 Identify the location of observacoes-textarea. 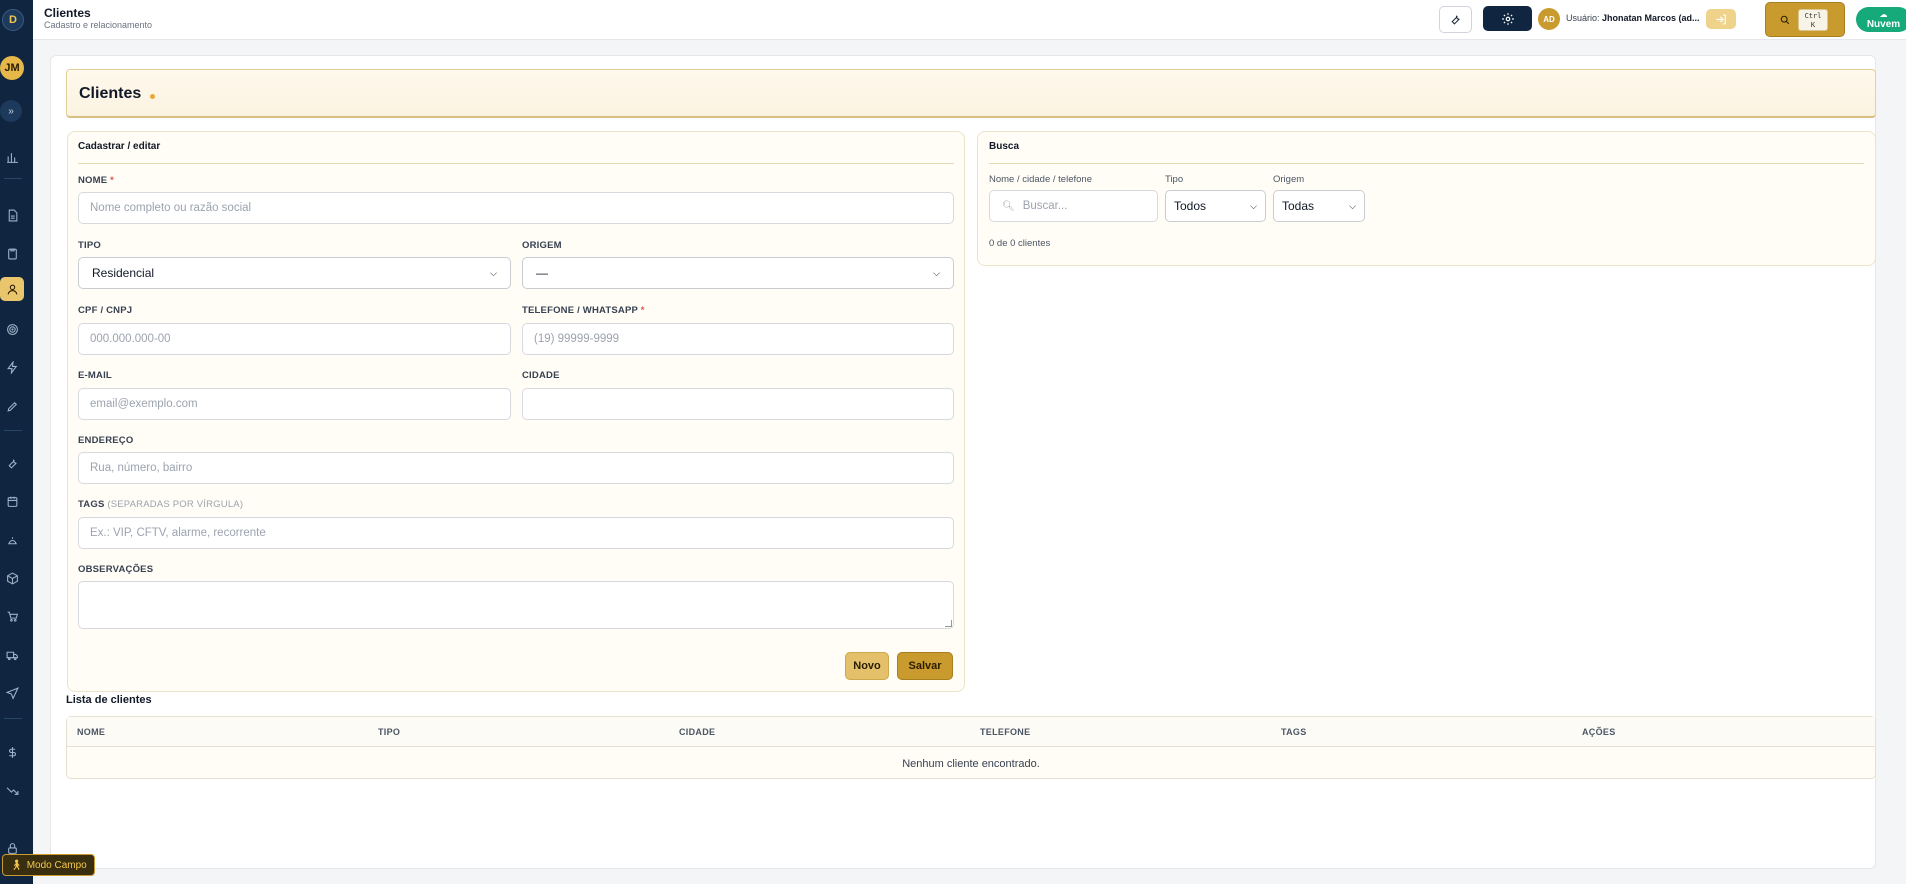
(516, 605).